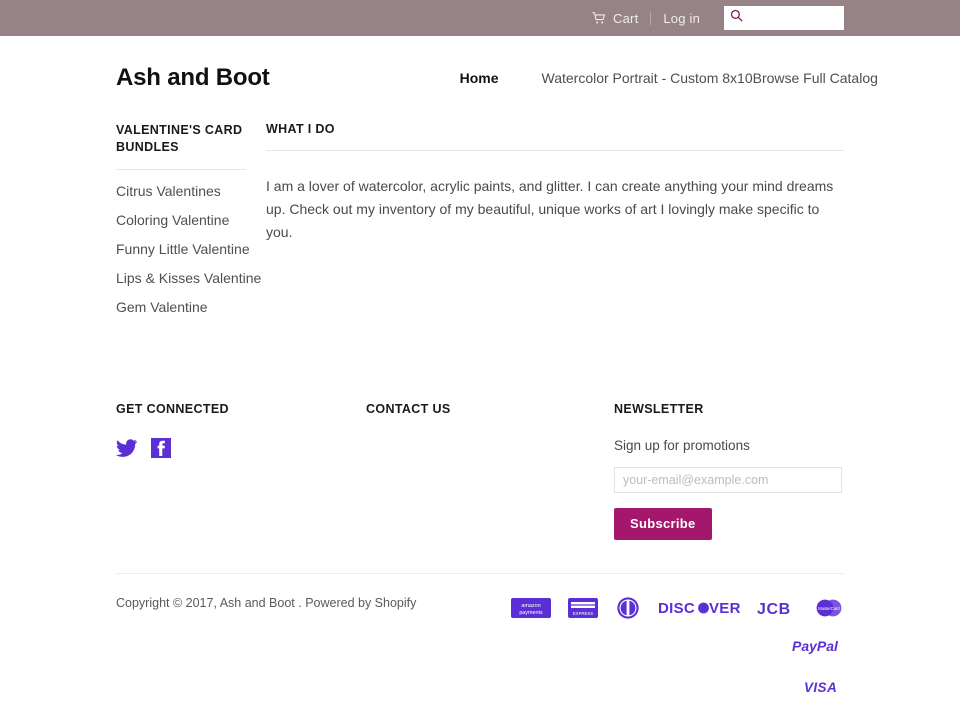 Image resolution: width=960 pixels, height=720 pixels. What do you see at coordinates (647, 78) in the screenshot?
I see `nav-item-watercolor-portrait: Watercolor Portrait - Custom 8x10` at bounding box center [647, 78].